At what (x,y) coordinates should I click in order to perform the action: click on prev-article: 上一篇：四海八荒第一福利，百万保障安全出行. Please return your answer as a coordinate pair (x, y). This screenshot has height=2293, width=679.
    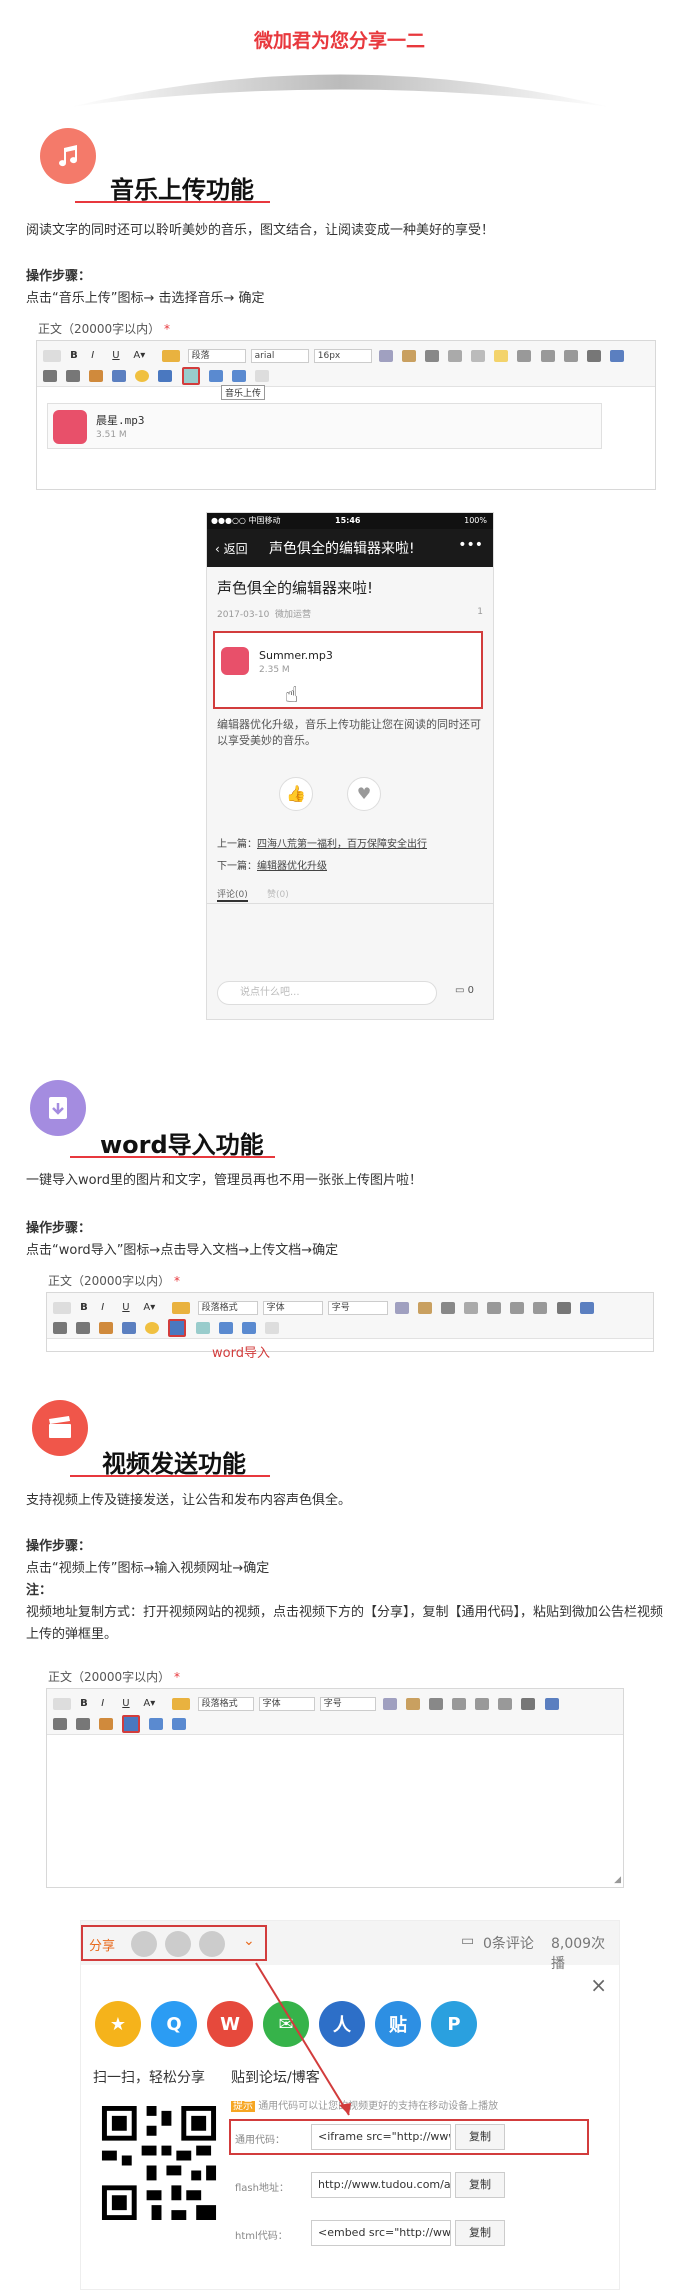
    Looking at the image, I should click on (322, 842).